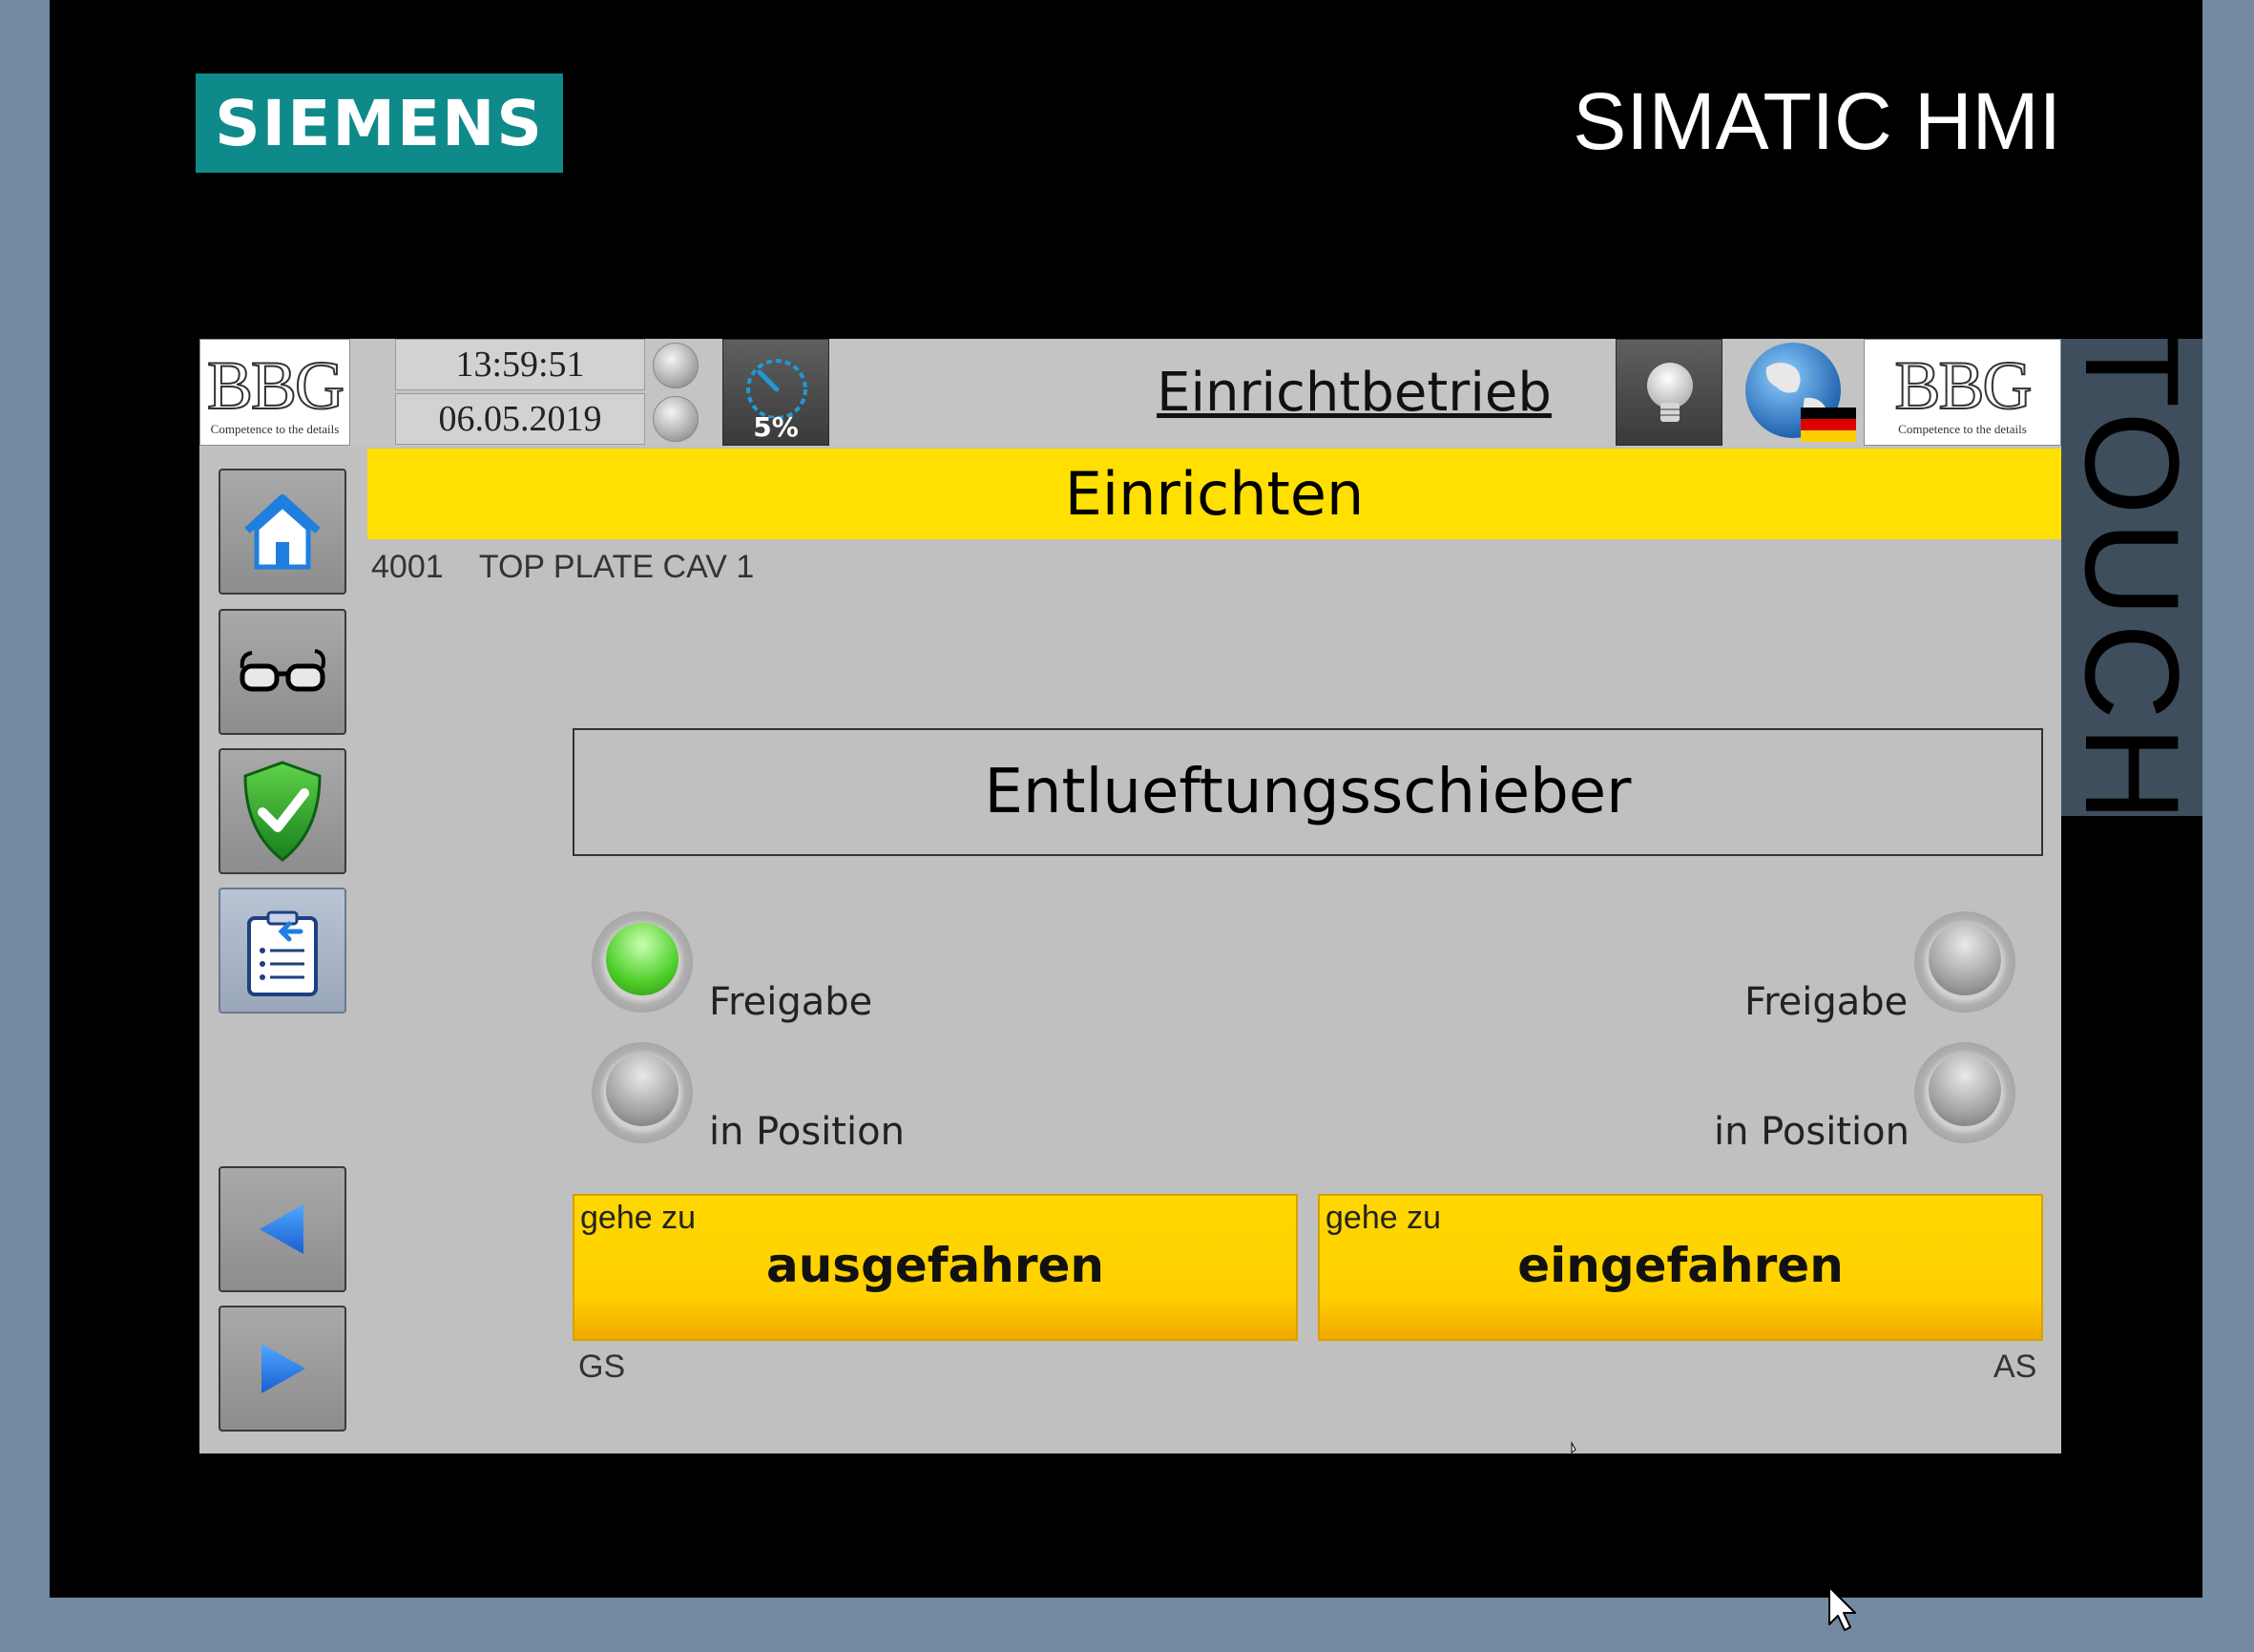 The height and width of the screenshot is (1652, 2254). I want to click on mouse-cursor-icon, so click(1842, 1608).